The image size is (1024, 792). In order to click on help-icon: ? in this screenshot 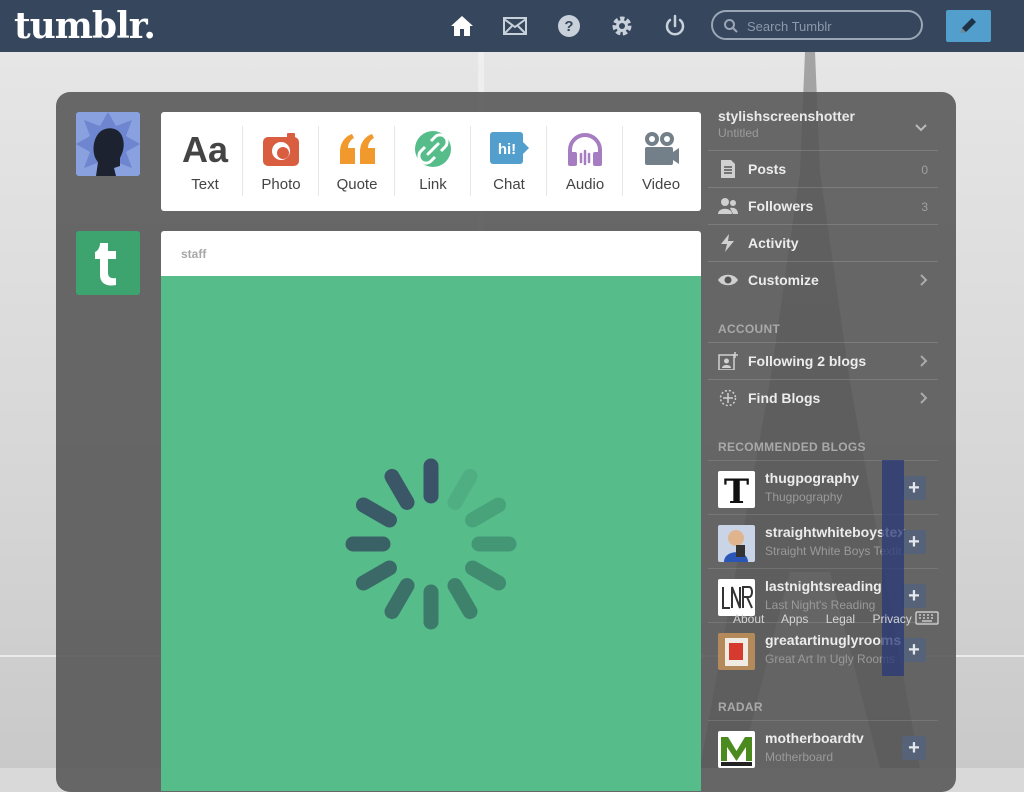, I will do `click(569, 26)`.